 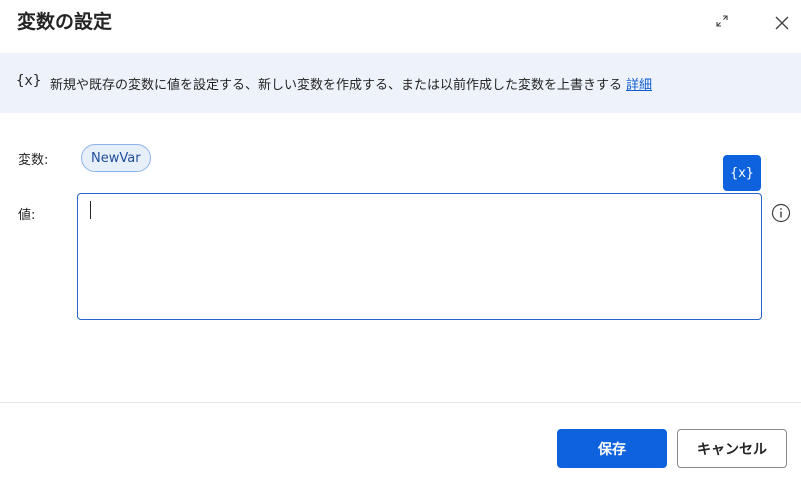 What do you see at coordinates (612, 448) in the screenshot?
I see `save-button: 保存` at bounding box center [612, 448].